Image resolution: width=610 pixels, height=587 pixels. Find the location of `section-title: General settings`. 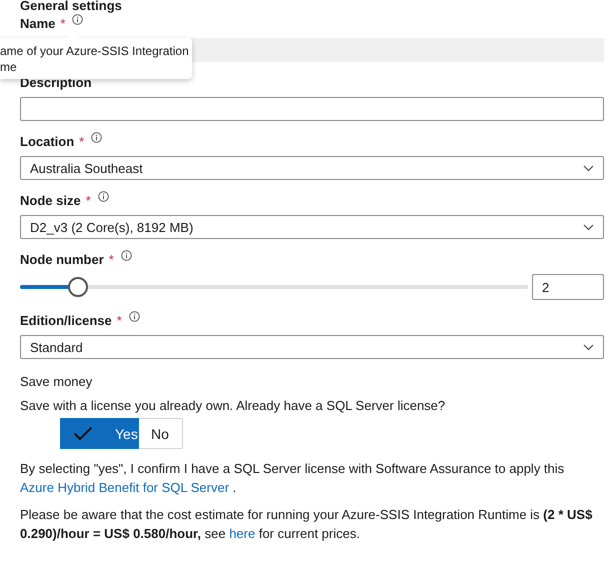

section-title: General settings is located at coordinates (71, 7).